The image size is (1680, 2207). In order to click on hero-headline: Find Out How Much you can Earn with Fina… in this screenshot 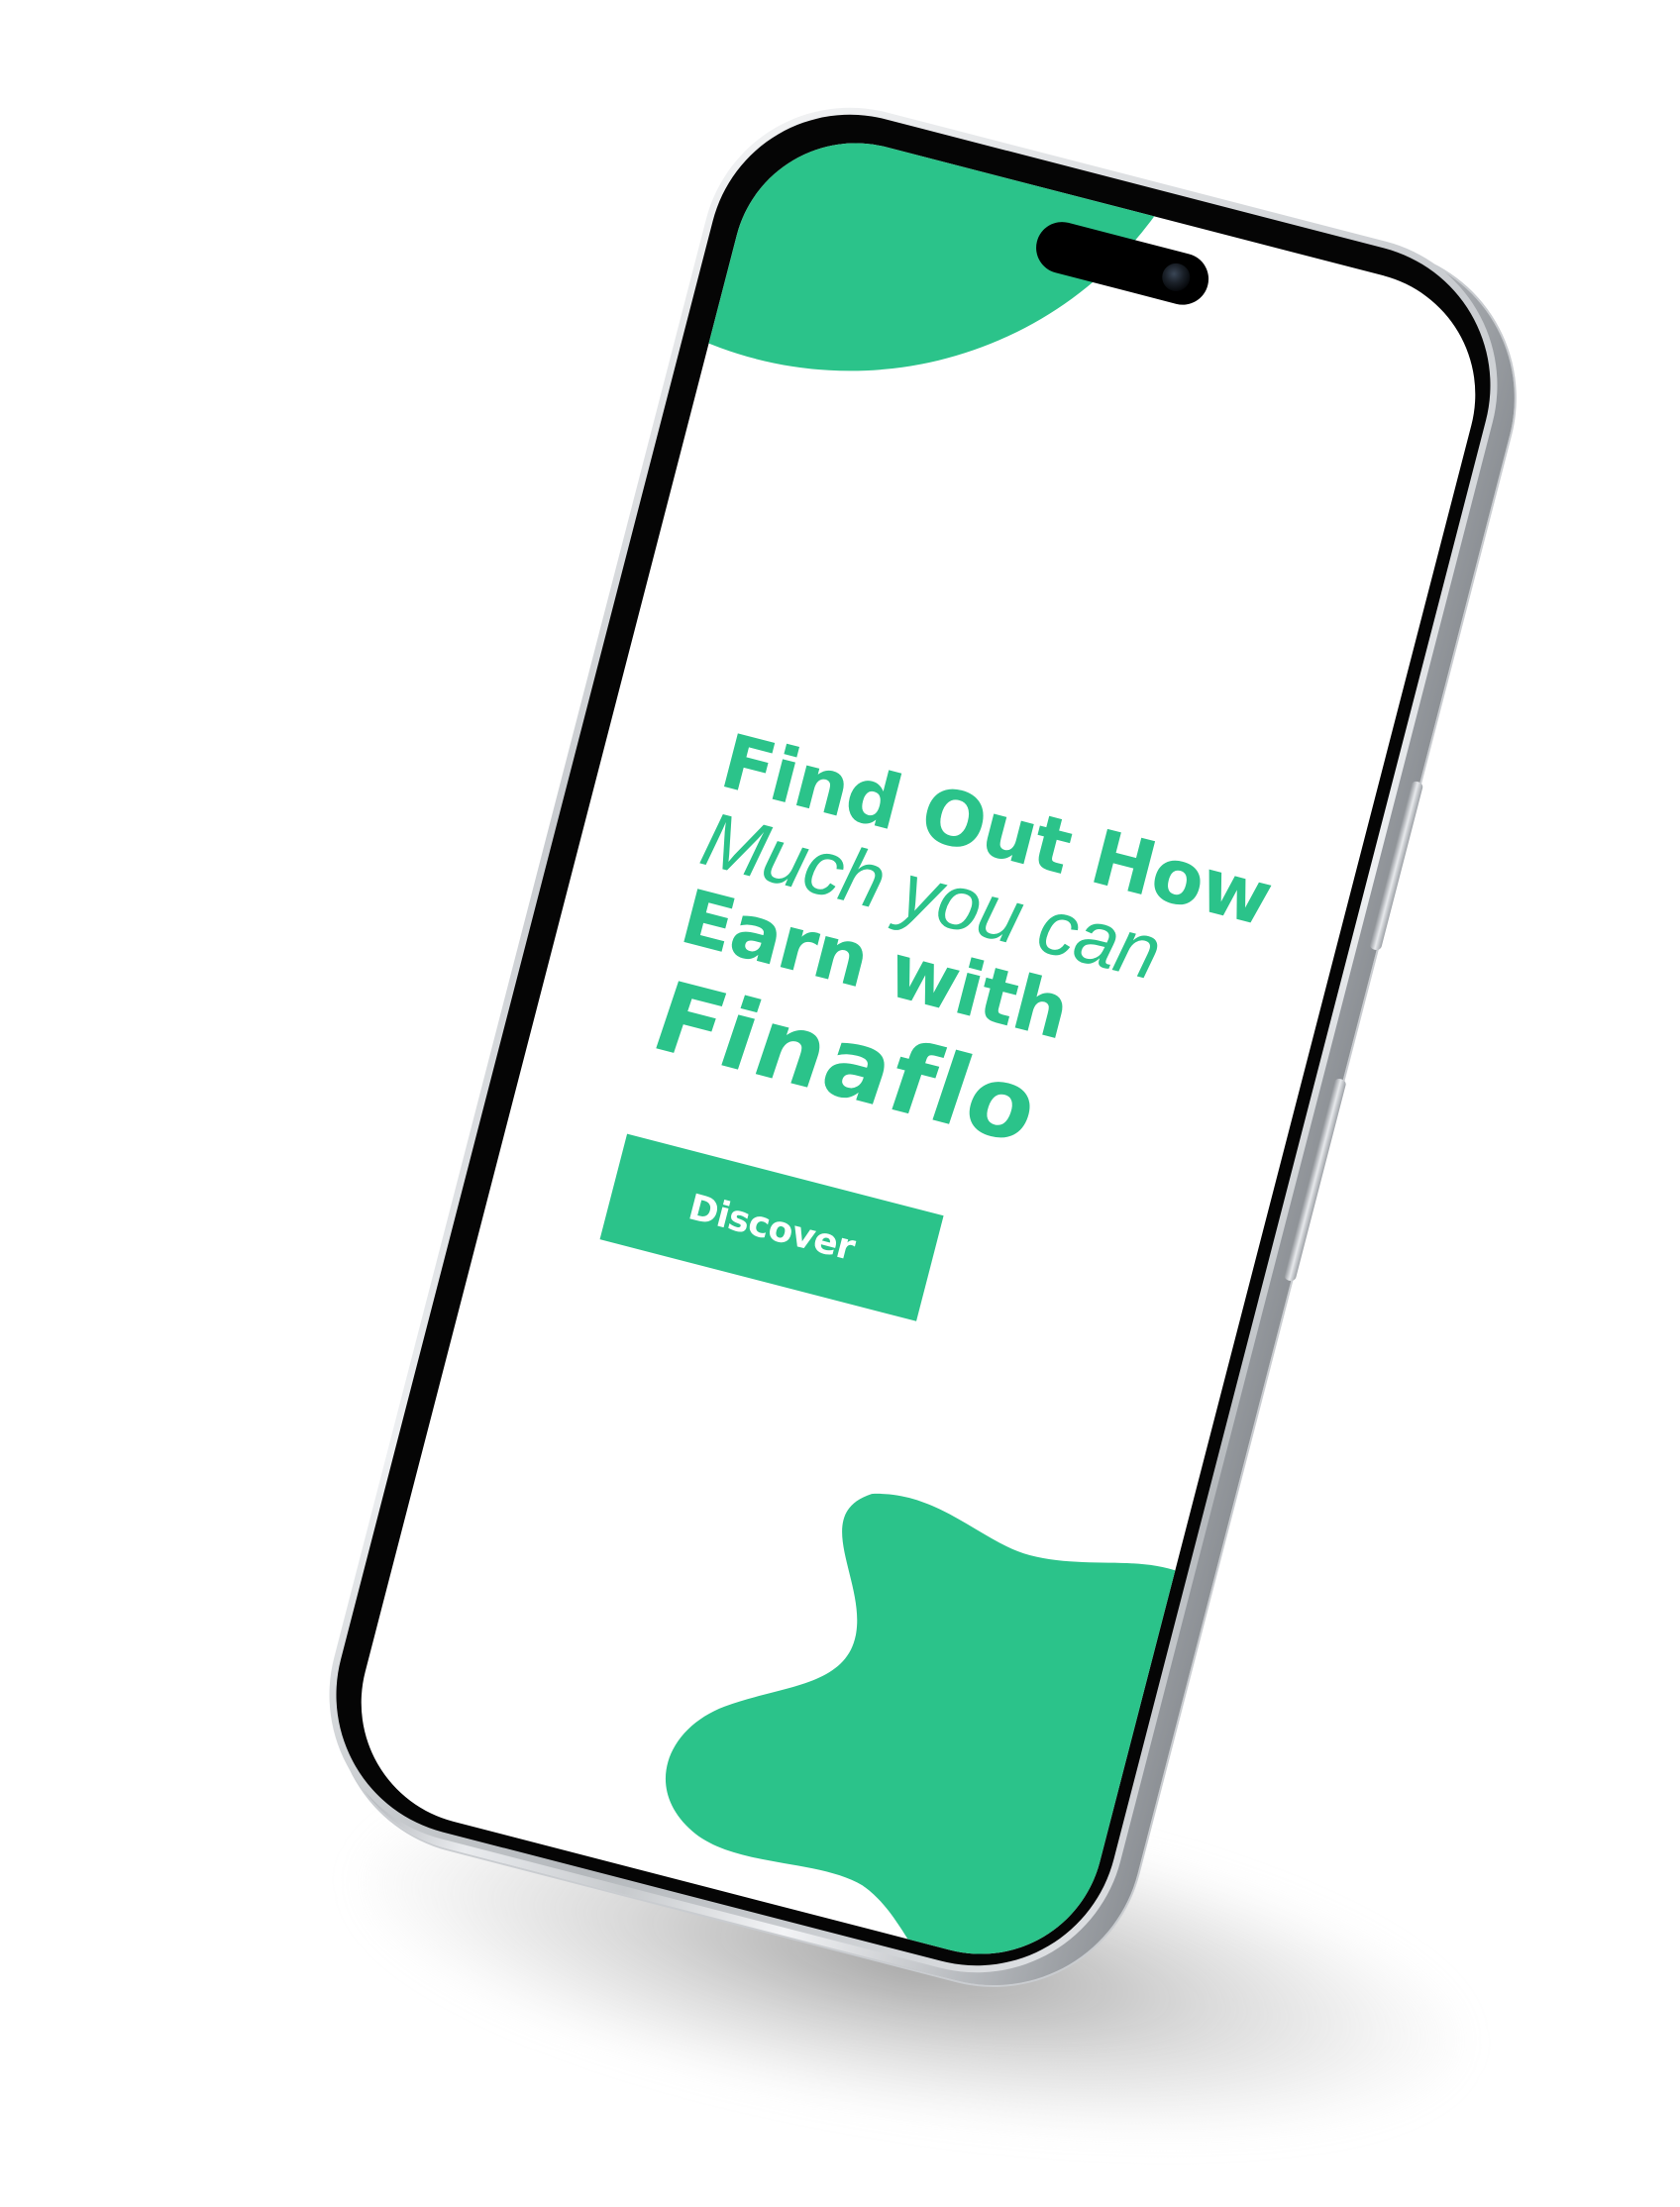, I will do `click(984, 967)`.